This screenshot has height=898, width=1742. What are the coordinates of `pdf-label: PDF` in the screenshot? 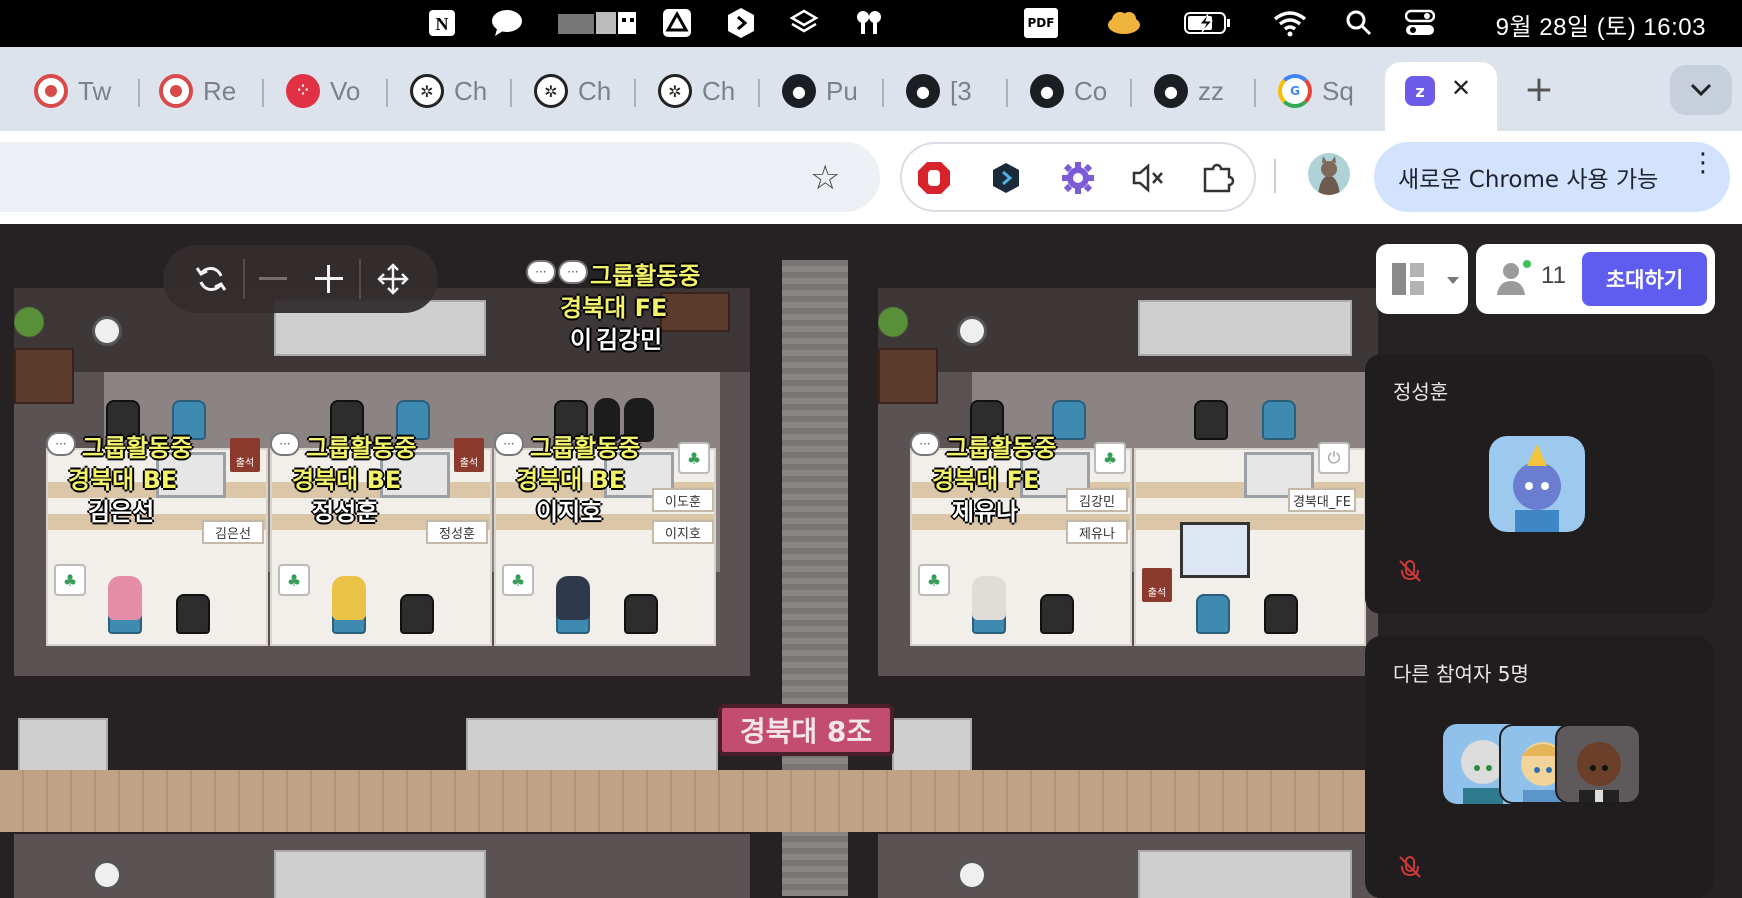 It's located at (1041, 23).